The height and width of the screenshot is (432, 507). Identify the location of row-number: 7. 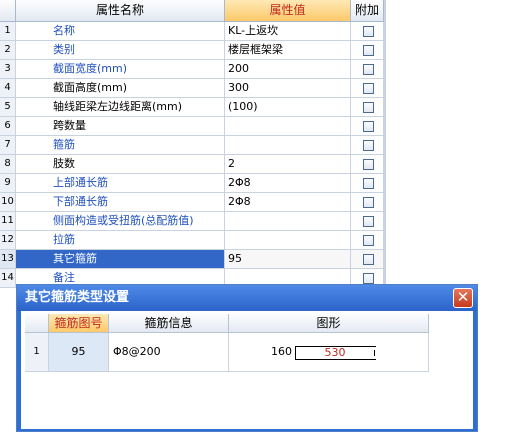
(8, 145).